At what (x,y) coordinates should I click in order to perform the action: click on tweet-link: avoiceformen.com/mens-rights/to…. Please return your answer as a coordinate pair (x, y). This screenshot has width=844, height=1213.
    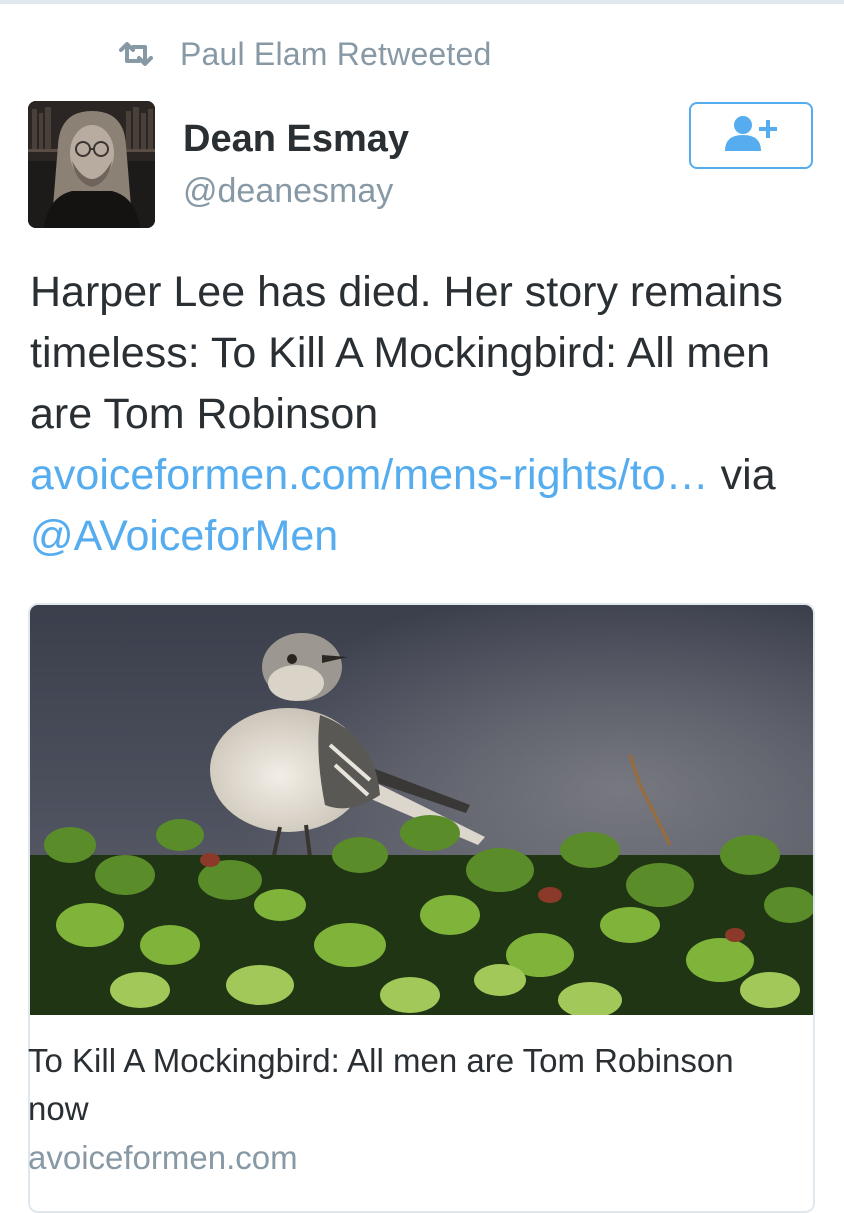
    Looking at the image, I should click on (369, 475).